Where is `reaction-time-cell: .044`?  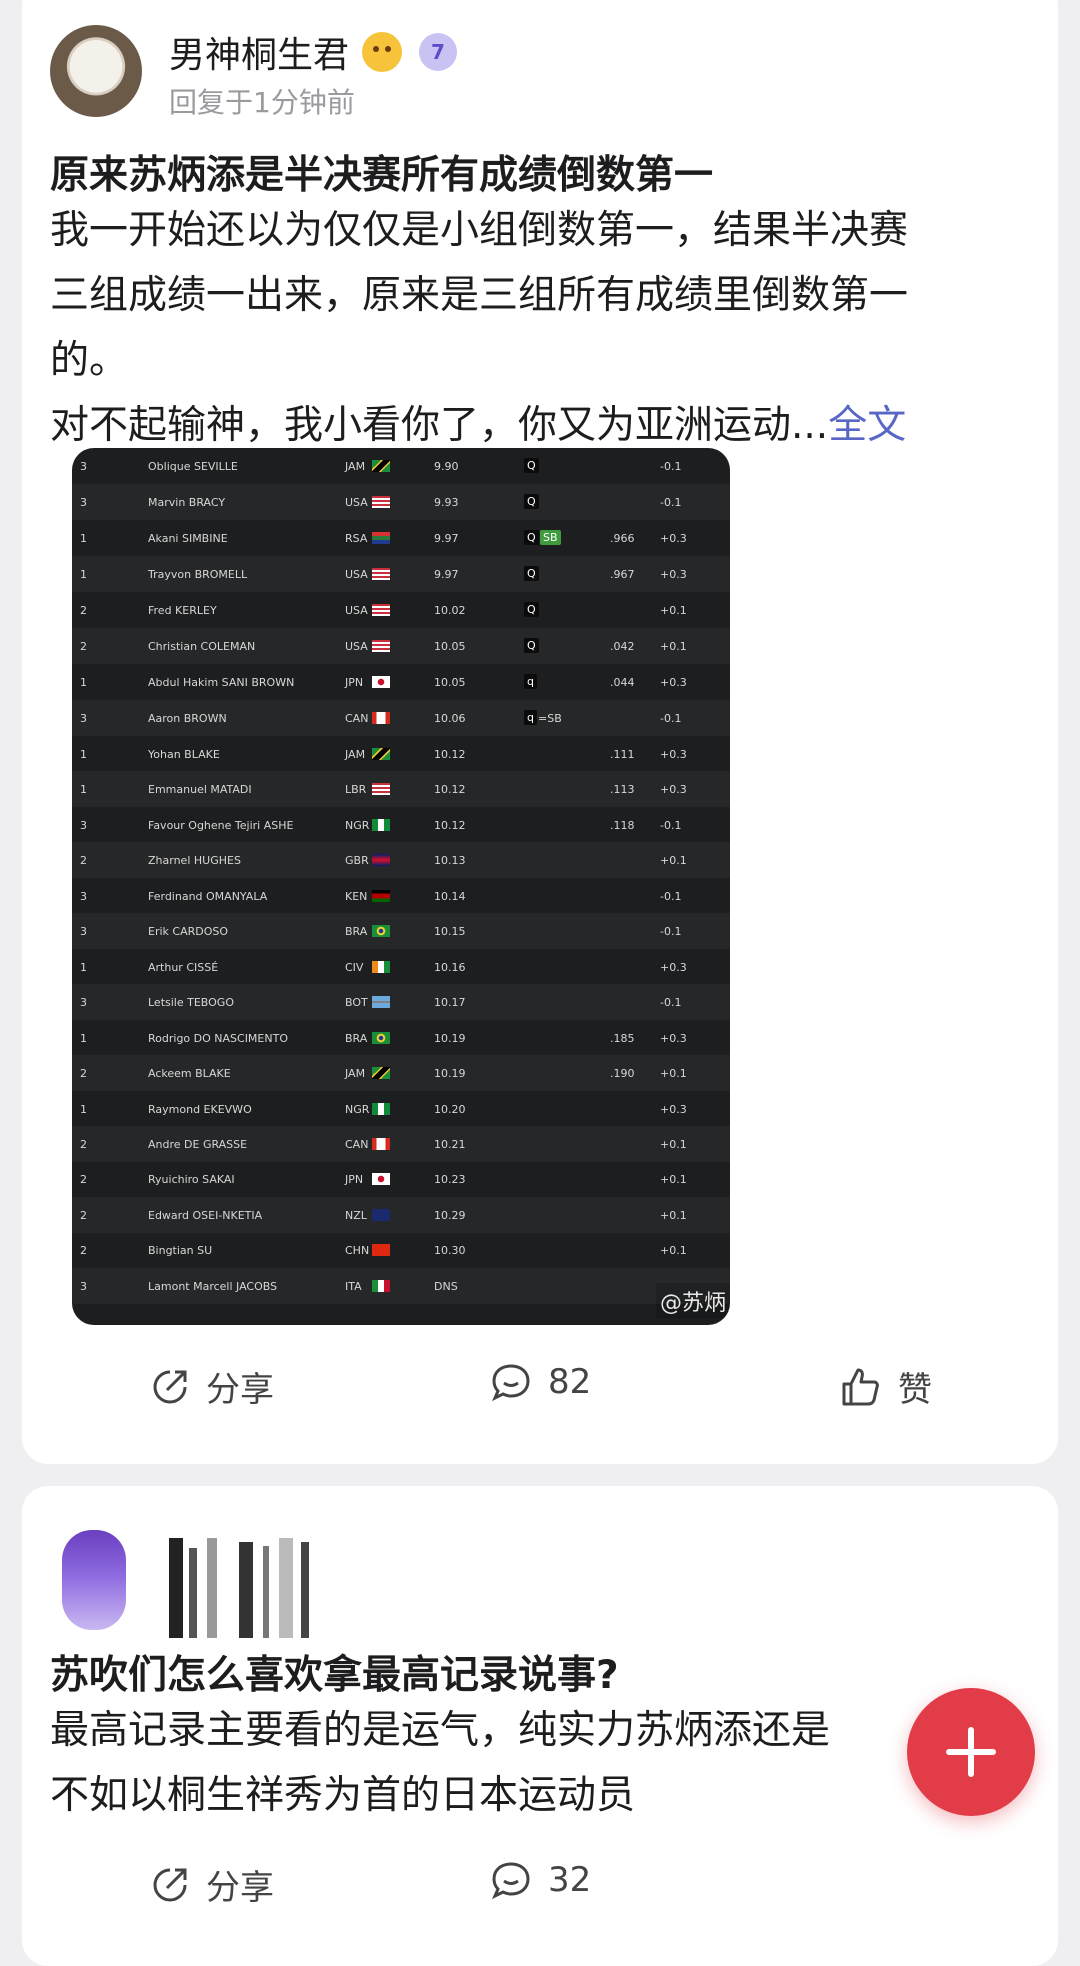 reaction-time-cell: .044 is located at coordinates (622, 682).